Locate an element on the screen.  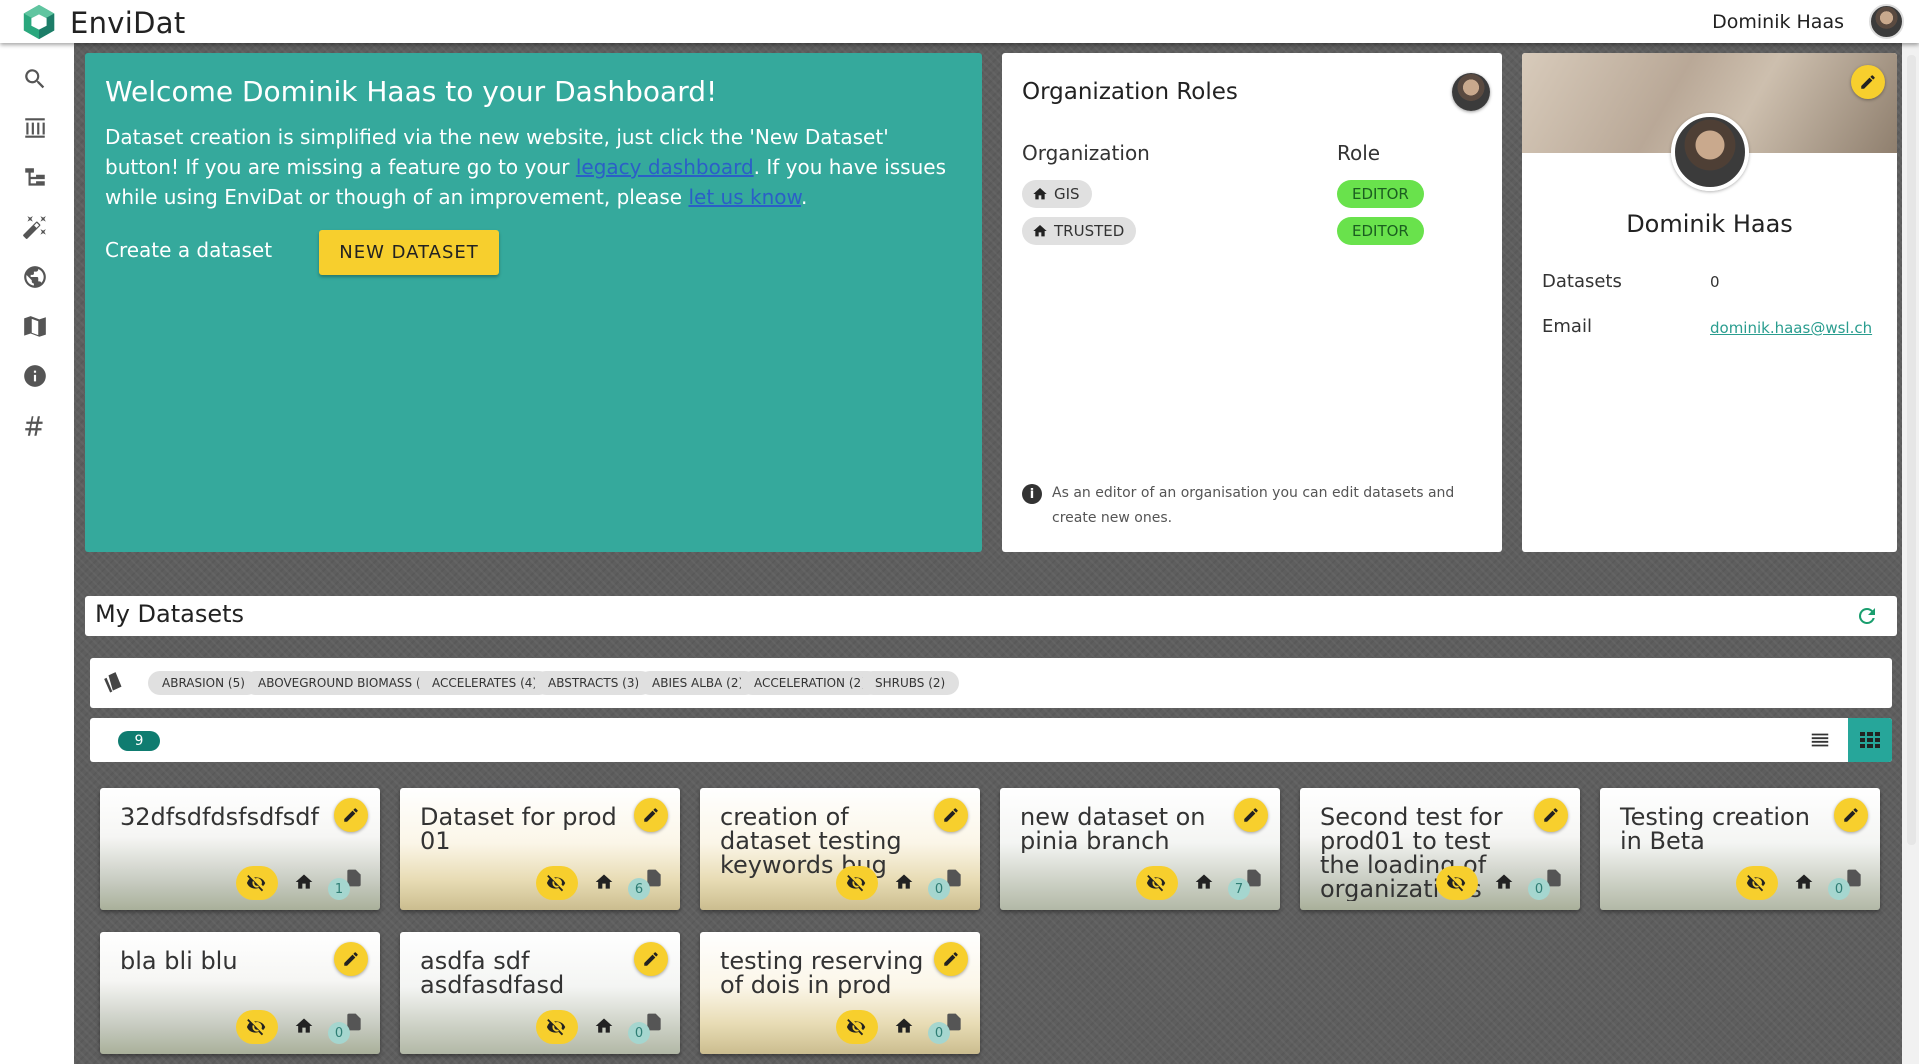
tag-chip: ABRASION (5) is located at coordinates (203, 683).